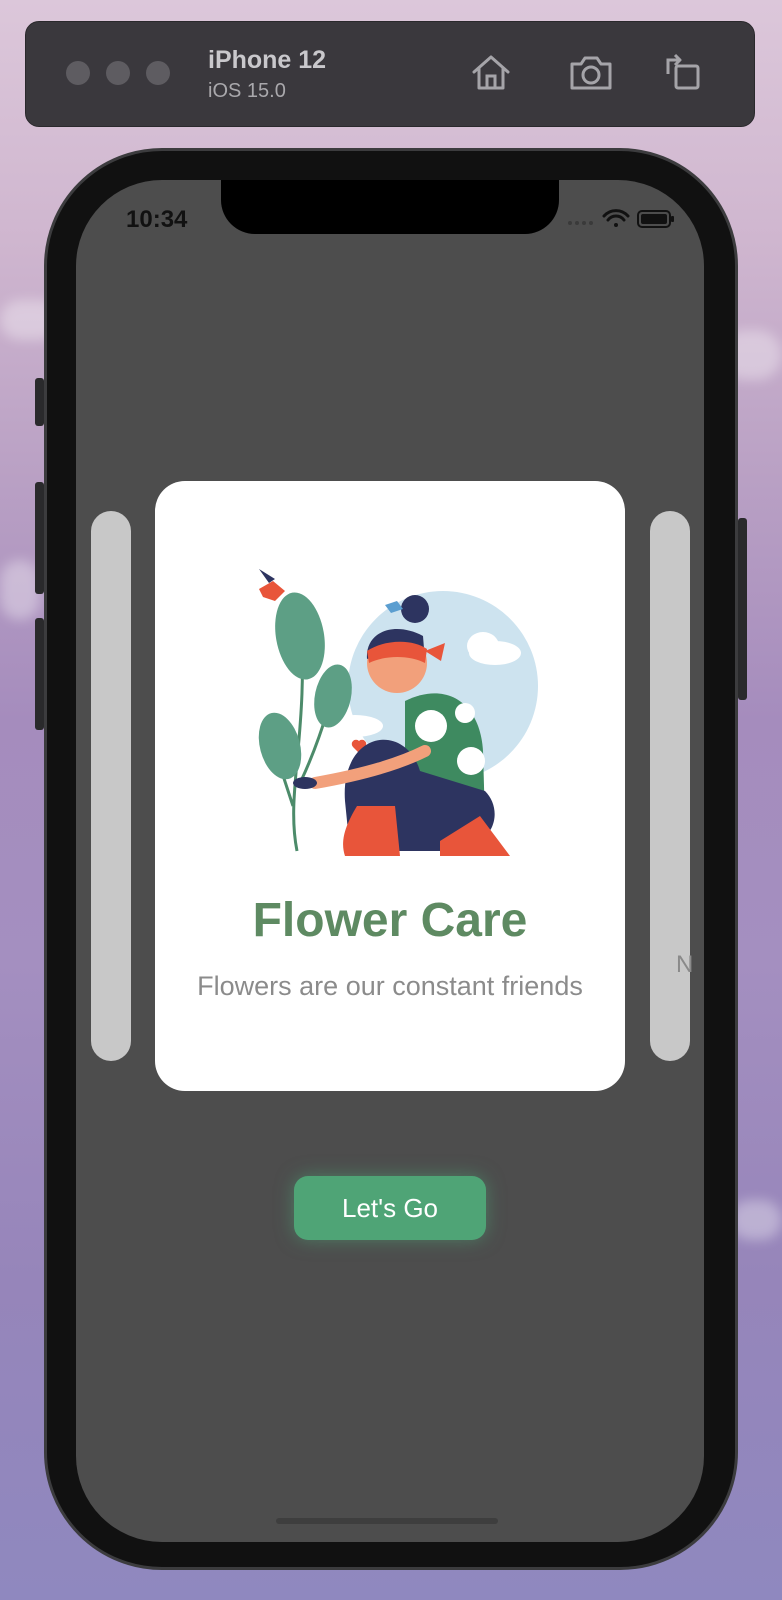  What do you see at coordinates (685, 964) in the screenshot?
I see `next-card-text: N` at bounding box center [685, 964].